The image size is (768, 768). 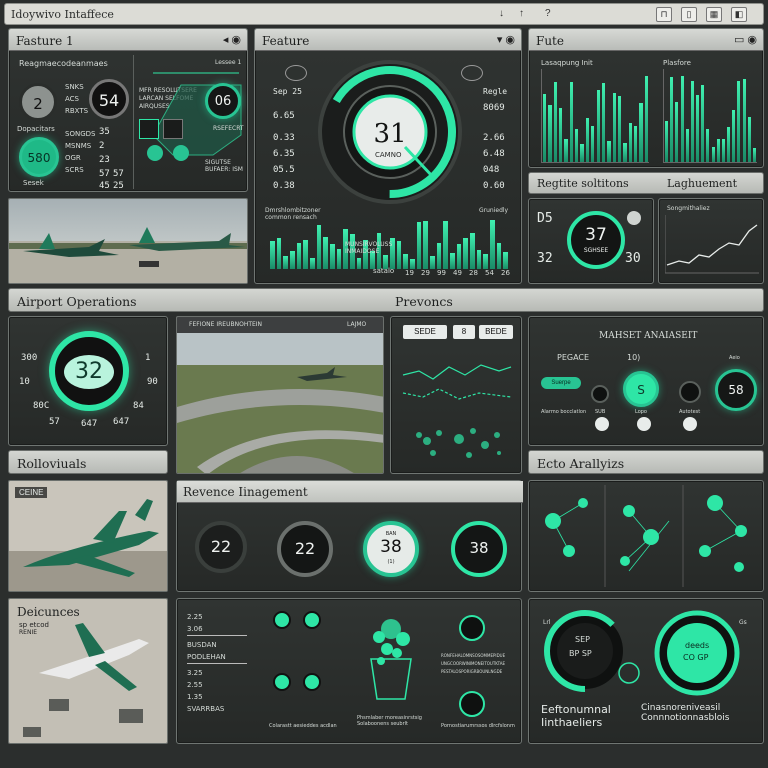 What do you see at coordinates (739, 14) in the screenshot?
I see `split-icon: ◧` at bounding box center [739, 14].